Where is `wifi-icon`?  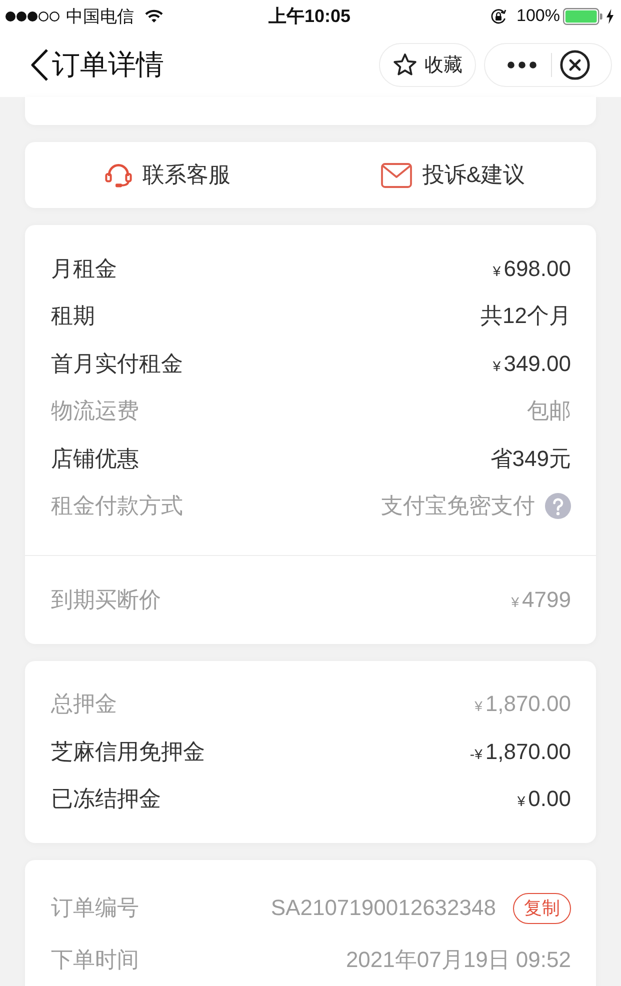 wifi-icon is located at coordinates (154, 16).